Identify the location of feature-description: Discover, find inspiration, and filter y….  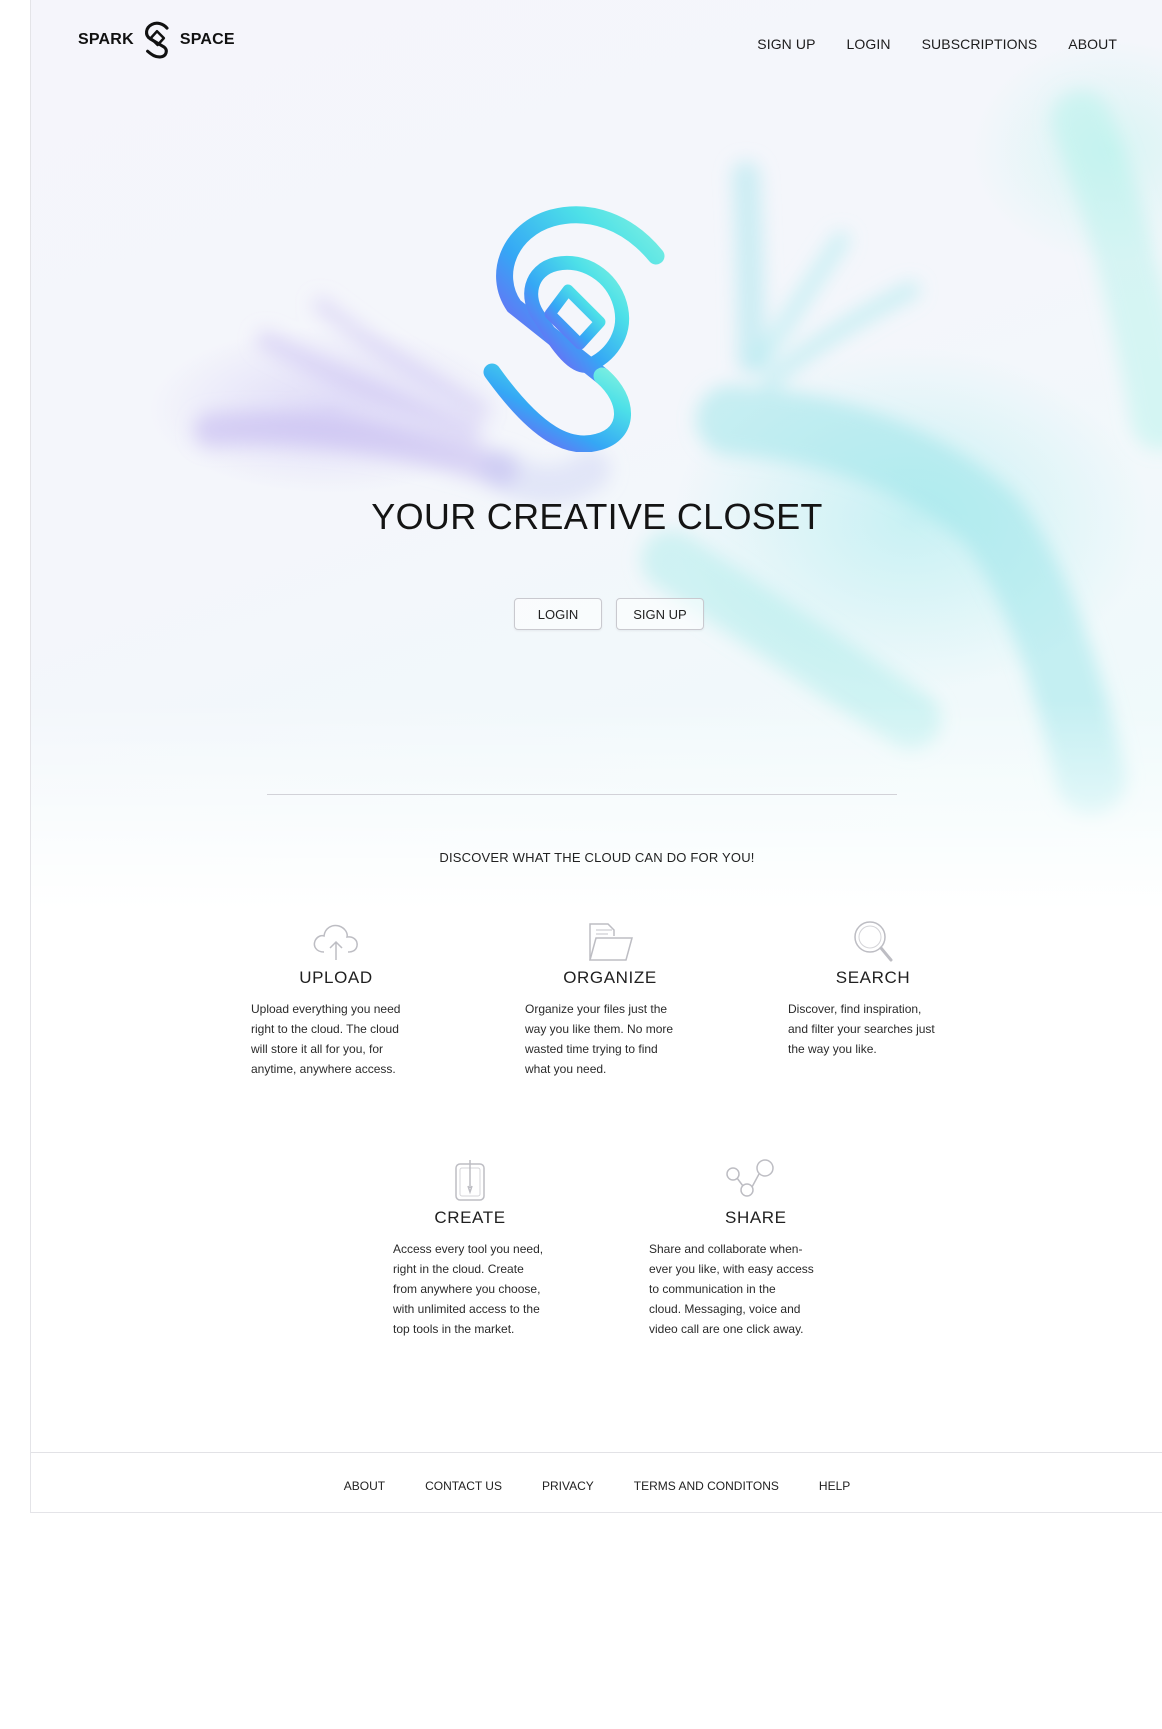
(861, 1029).